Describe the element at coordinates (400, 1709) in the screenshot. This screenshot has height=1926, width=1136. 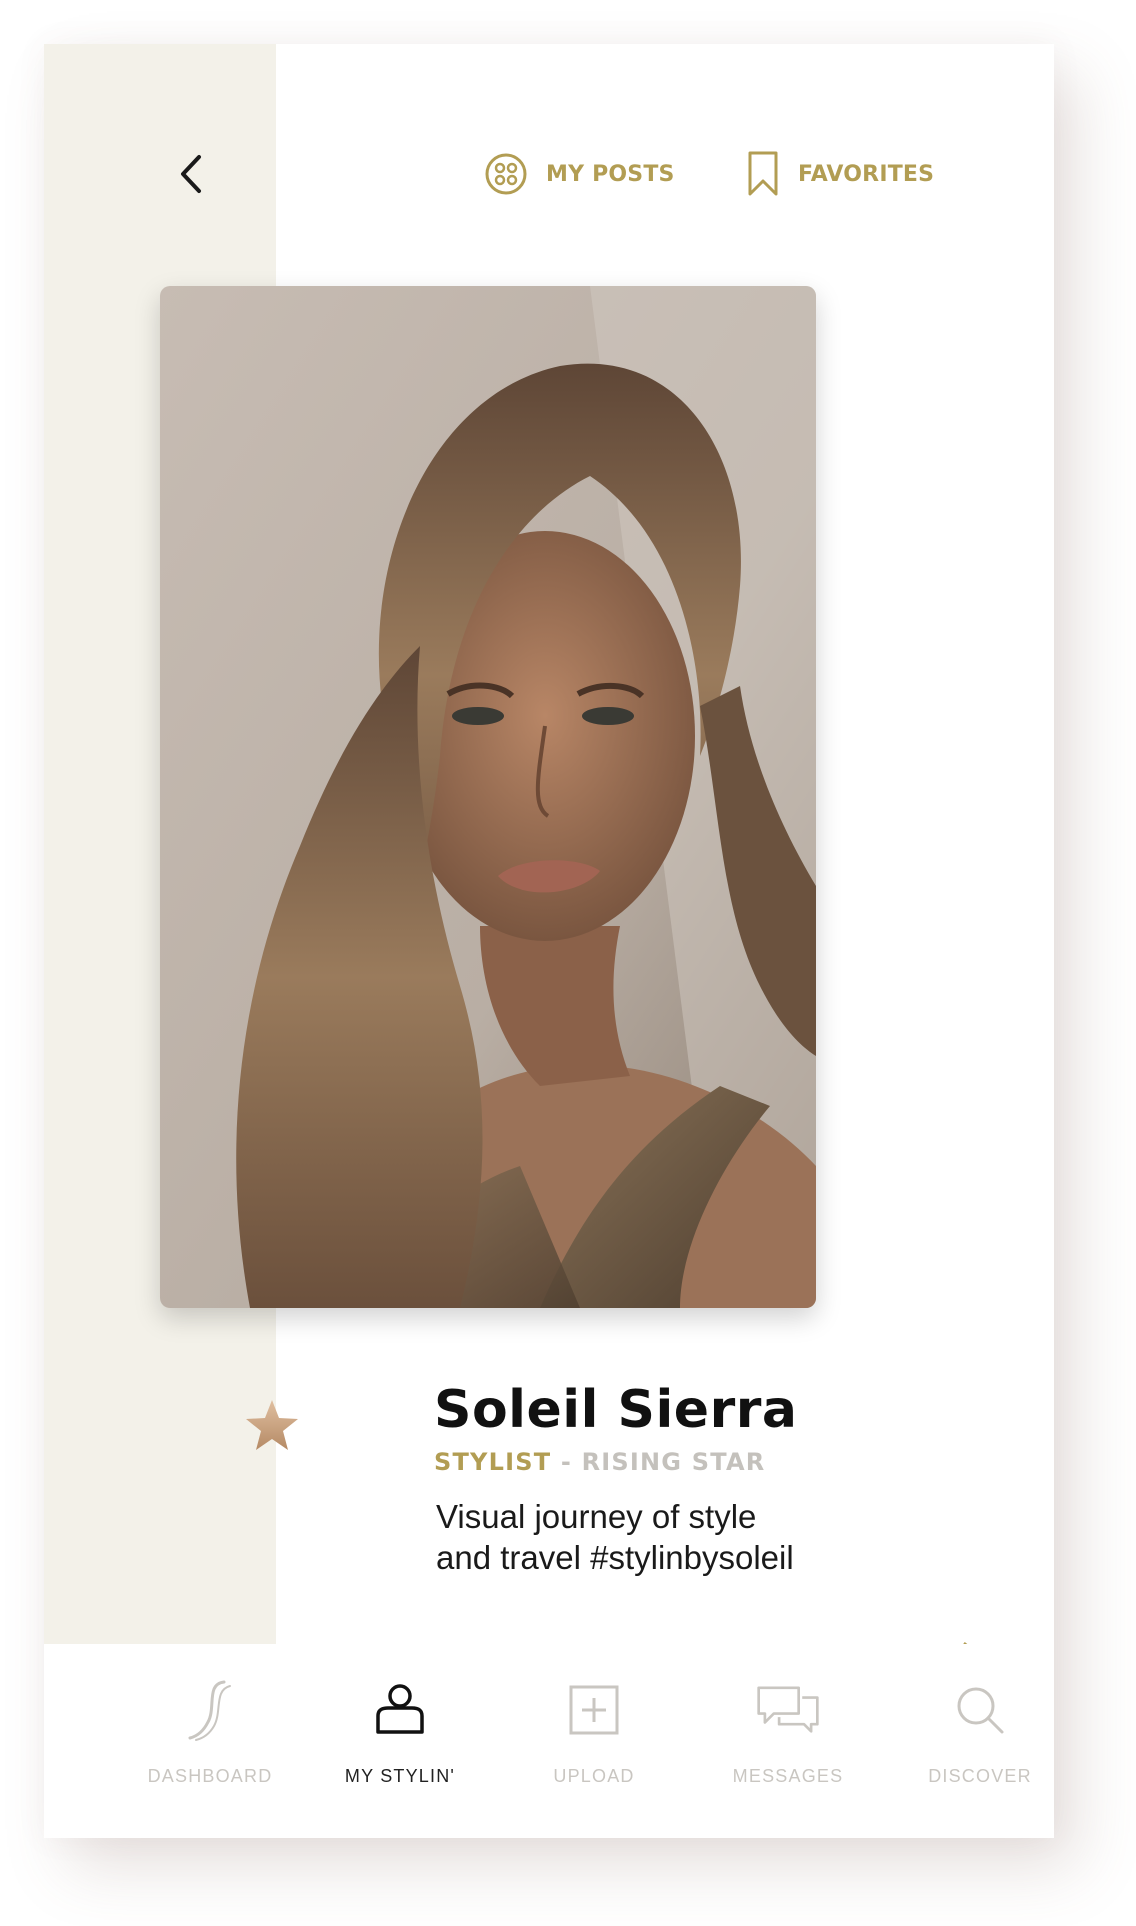
I see `user-icon` at that location.